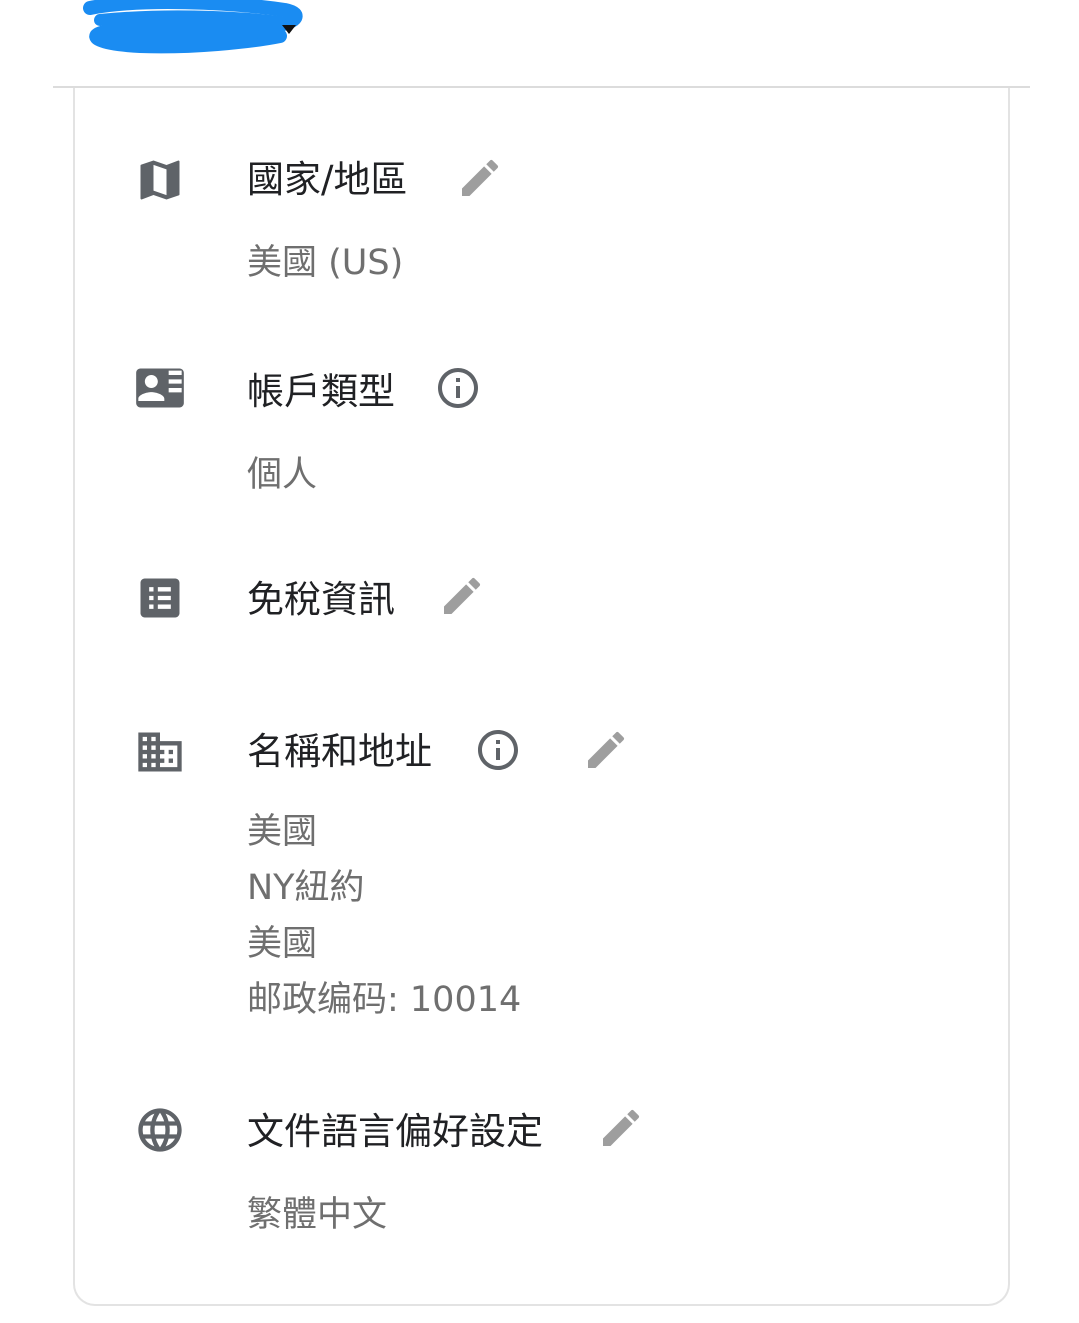  What do you see at coordinates (327, 179) in the screenshot?
I see `country-title: 國家/地區` at bounding box center [327, 179].